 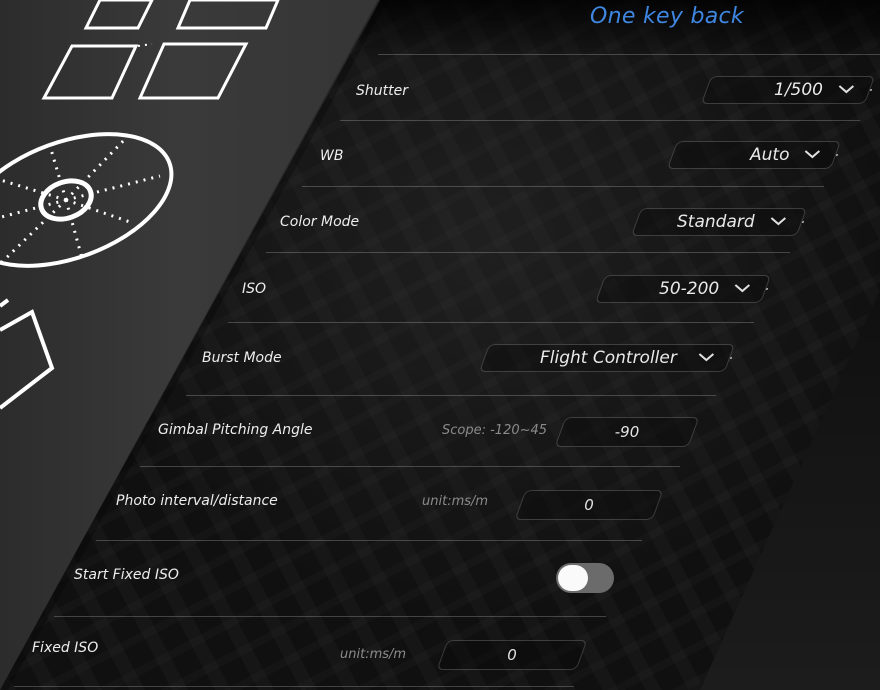 What do you see at coordinates (373, 654) in the screenshot?
I see `fixed-iso-unit: unit:ms/m` at bounding box center [373, 654].